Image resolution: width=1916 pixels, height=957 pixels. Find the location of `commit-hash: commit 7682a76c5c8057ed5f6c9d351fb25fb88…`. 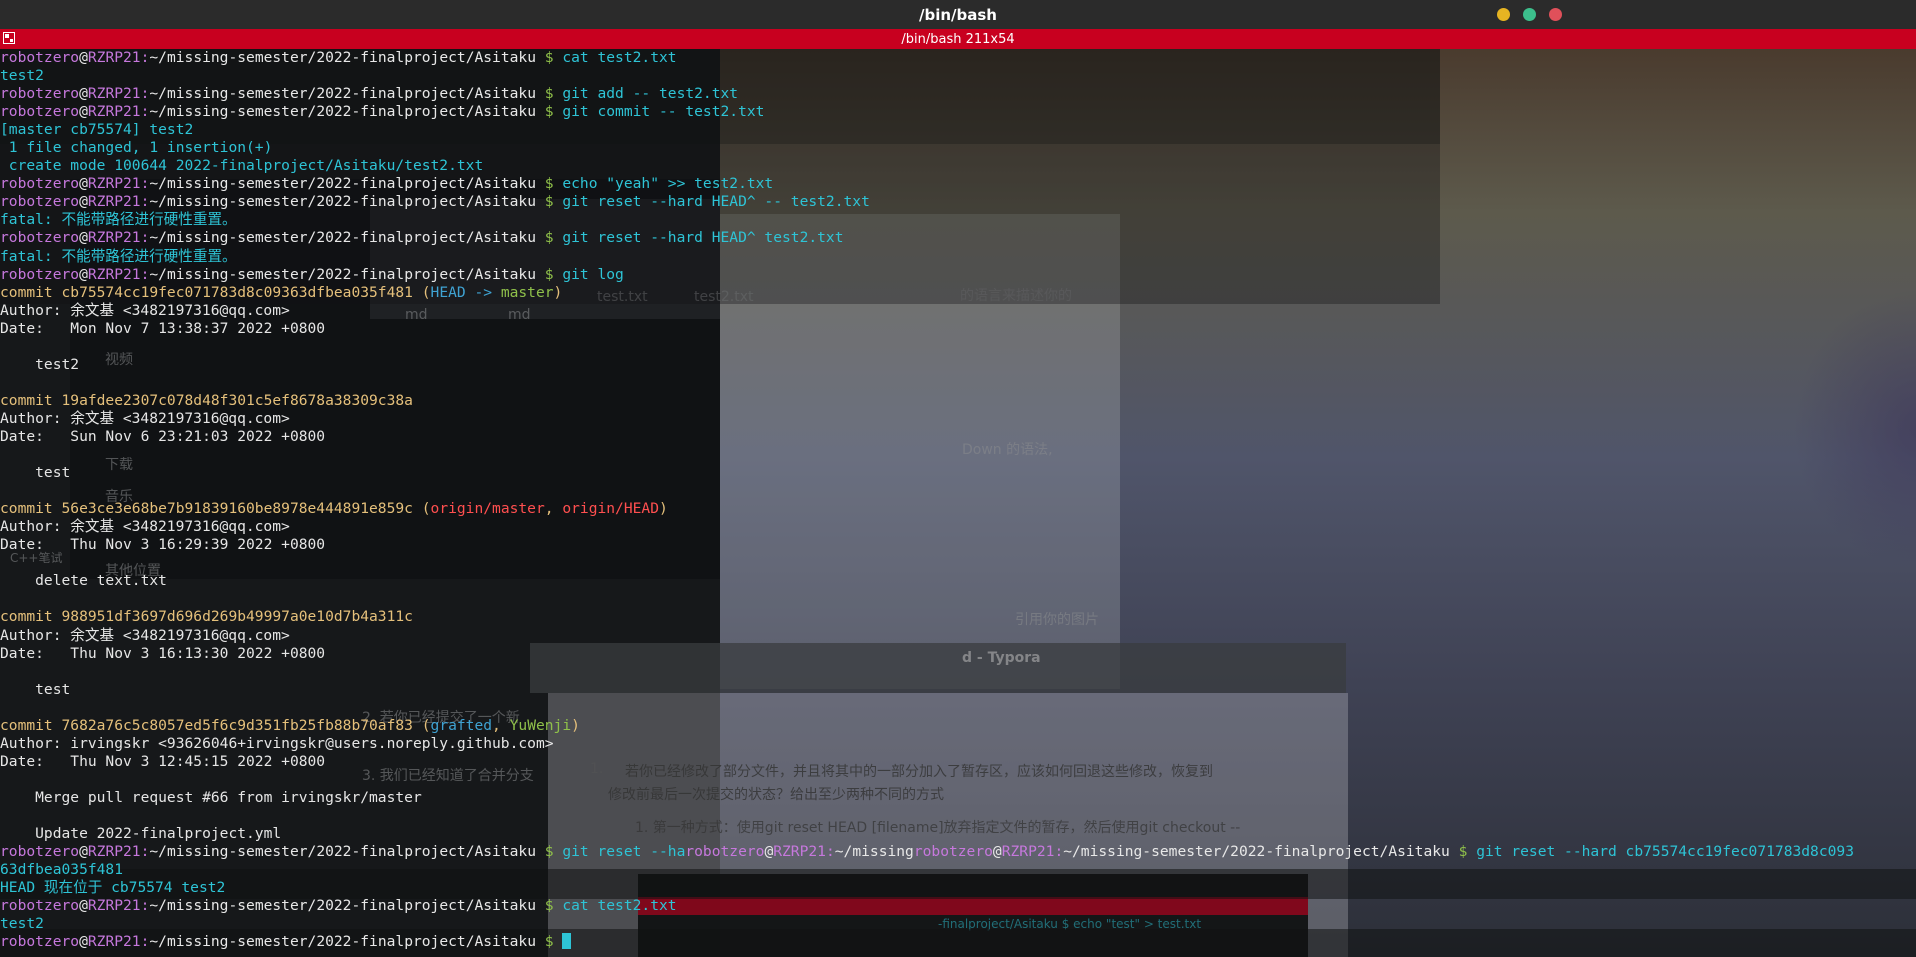

commit-hash: commit 7682a76c5c8057ed5f6c9d351fb25fb88… is located at coordinates (206, 725).